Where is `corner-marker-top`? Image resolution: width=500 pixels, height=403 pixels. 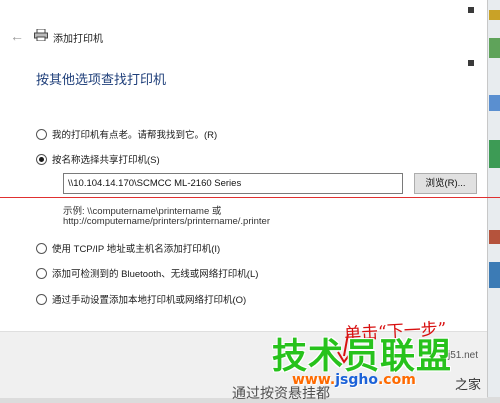
corner-marker-top is located at coordinates (471, 10).